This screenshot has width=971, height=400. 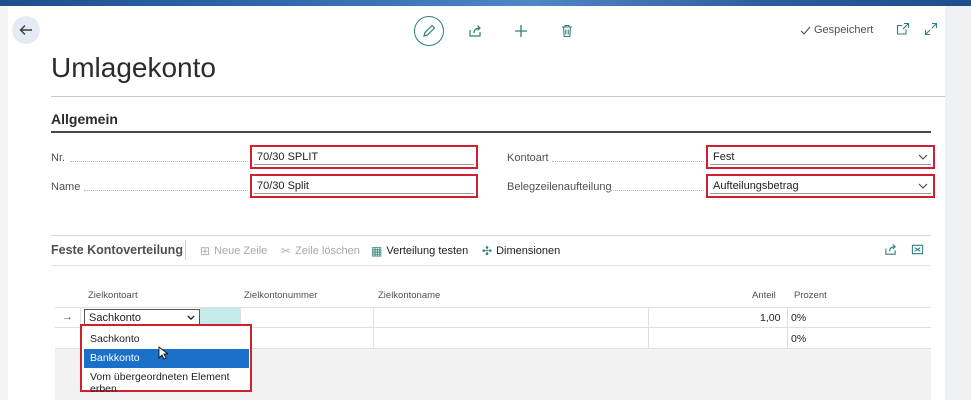 I want to click on subpage-top-divider, so click(x=491, y=235).